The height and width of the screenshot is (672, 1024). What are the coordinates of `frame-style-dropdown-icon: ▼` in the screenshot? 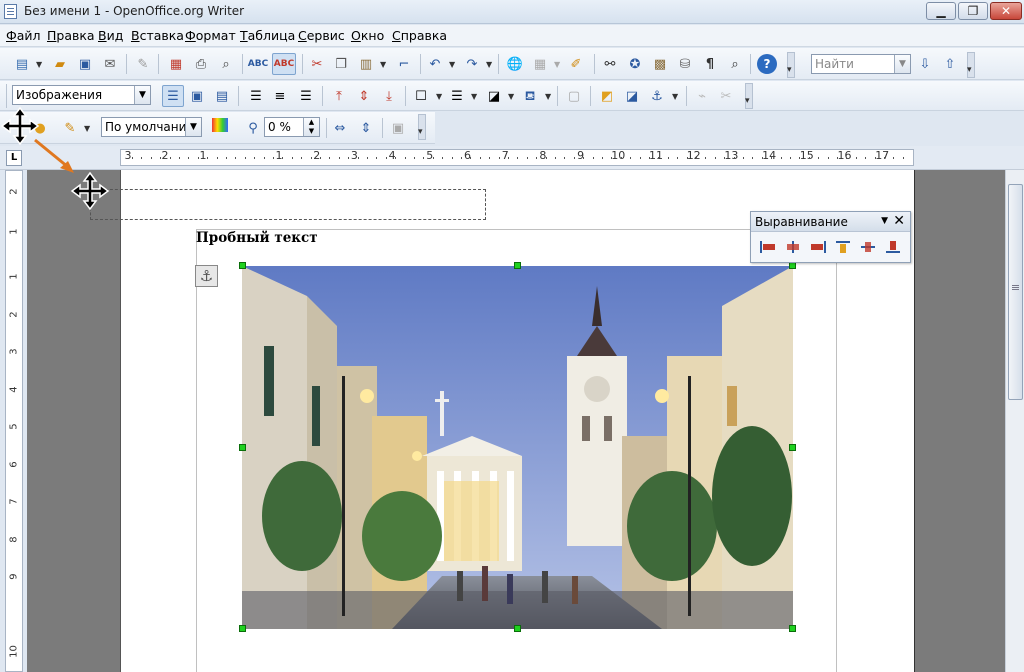 It's located at (142, 95).